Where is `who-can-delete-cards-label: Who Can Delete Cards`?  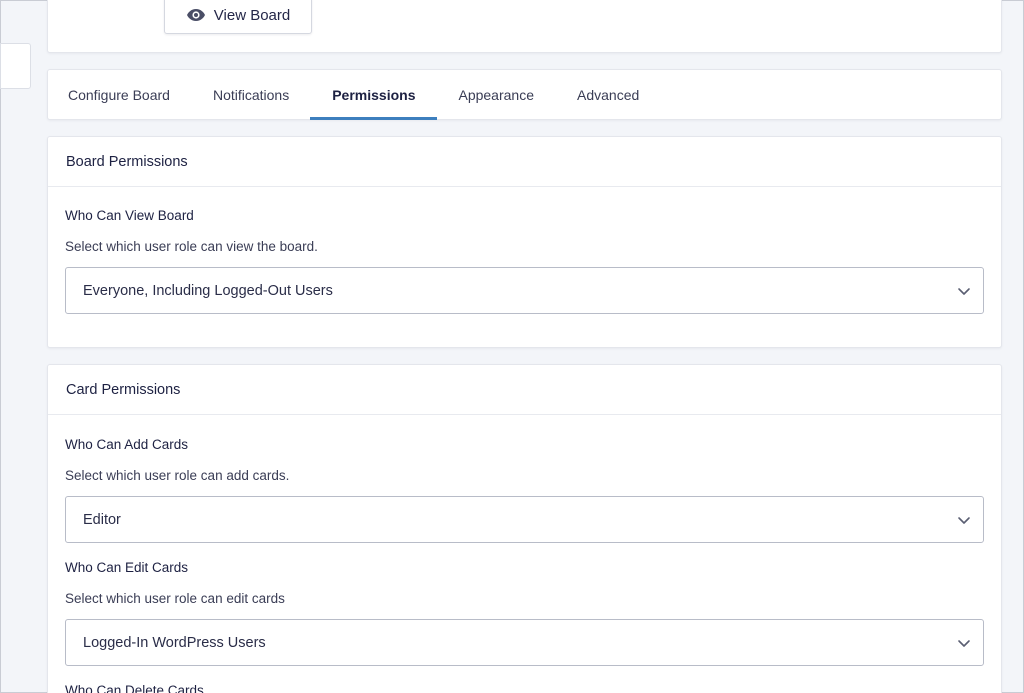
who-can-delete-cards-label: Who Can Delete Cards is located at coordinates (524, 688).